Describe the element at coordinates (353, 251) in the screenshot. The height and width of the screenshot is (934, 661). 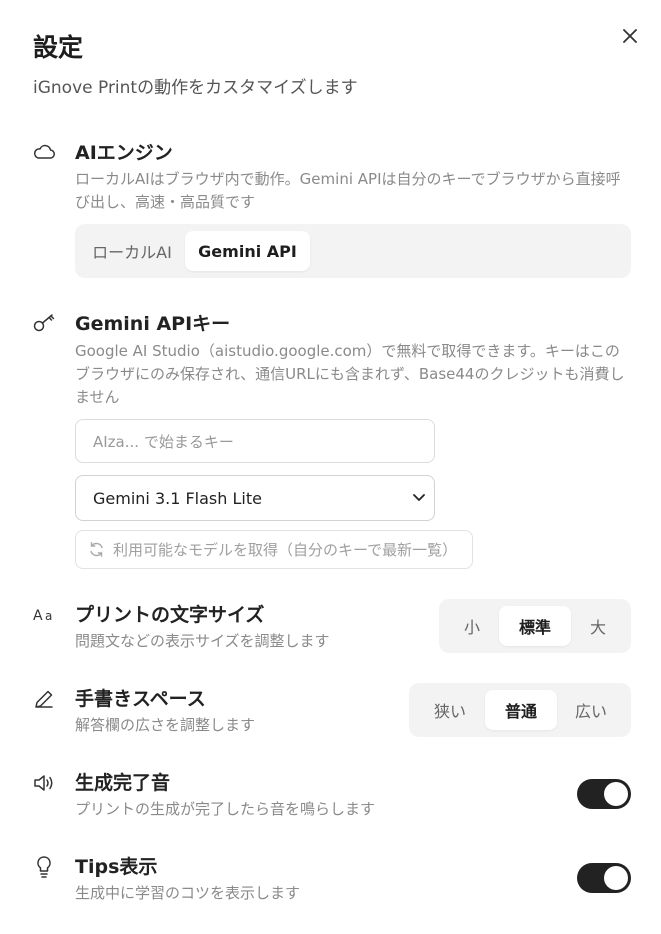
I see `ai-engine-selector: ローカルAI Gemini API` at that location.